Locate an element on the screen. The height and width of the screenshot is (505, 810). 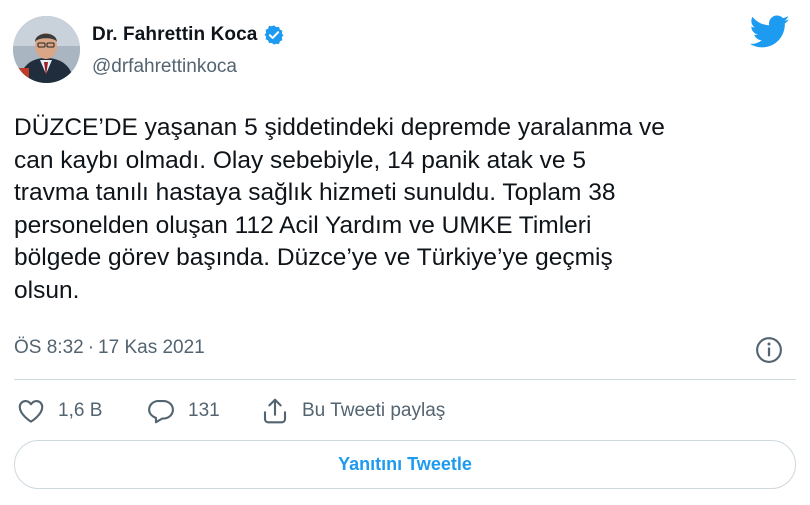
like-button: 1,6 B is located at coordinates (59, 411).